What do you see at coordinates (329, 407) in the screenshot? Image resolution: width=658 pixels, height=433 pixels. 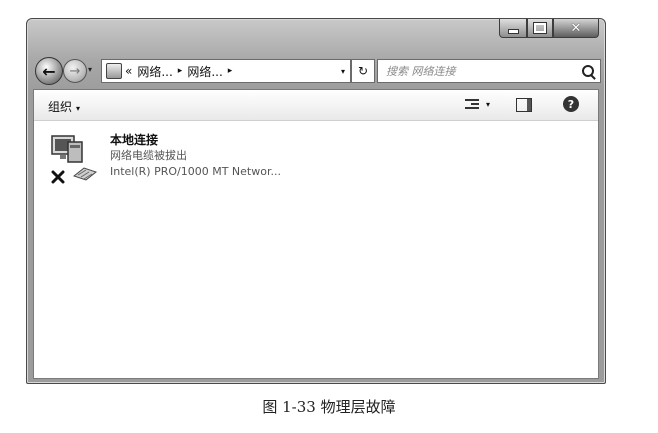 I see `figure-caption: 图 1-33 物理层故障` at bounding box center [329, 407].